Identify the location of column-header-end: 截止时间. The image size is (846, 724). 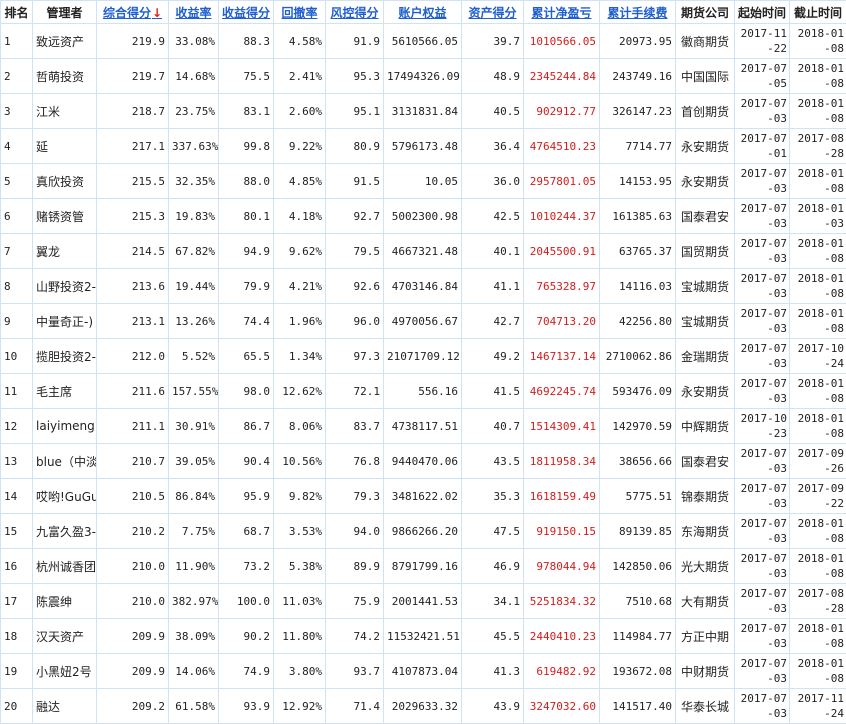
(818, 12).